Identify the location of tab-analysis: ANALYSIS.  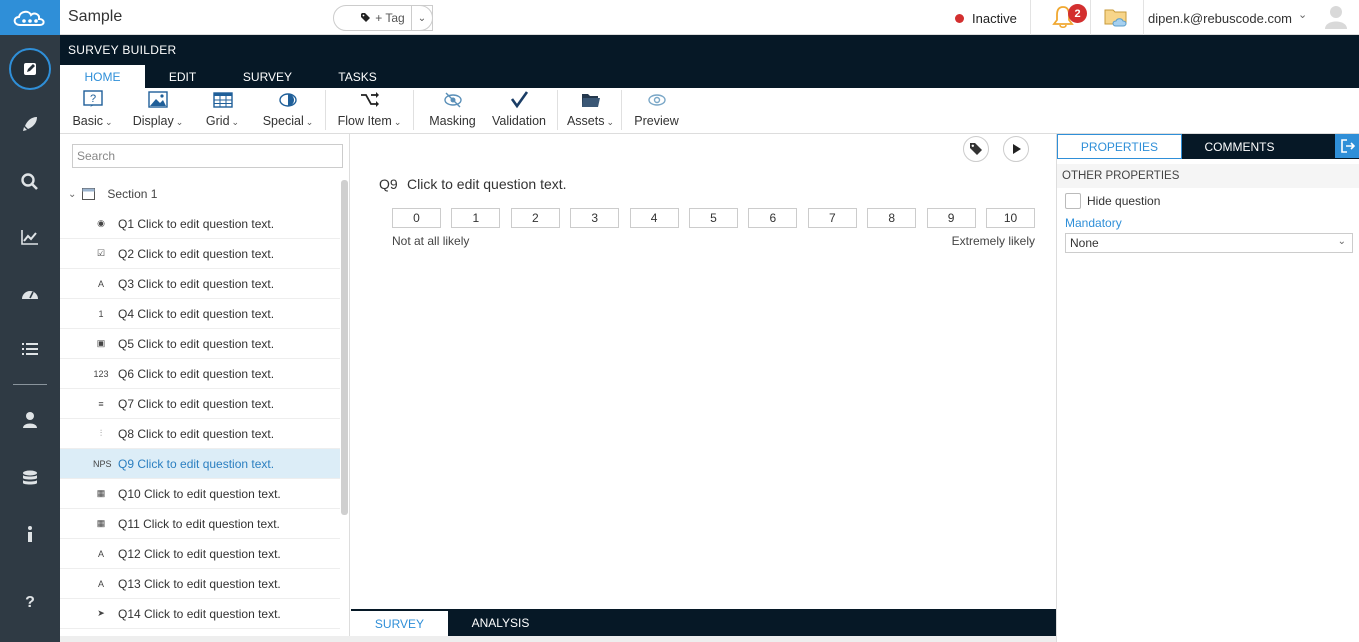
(500, 622).